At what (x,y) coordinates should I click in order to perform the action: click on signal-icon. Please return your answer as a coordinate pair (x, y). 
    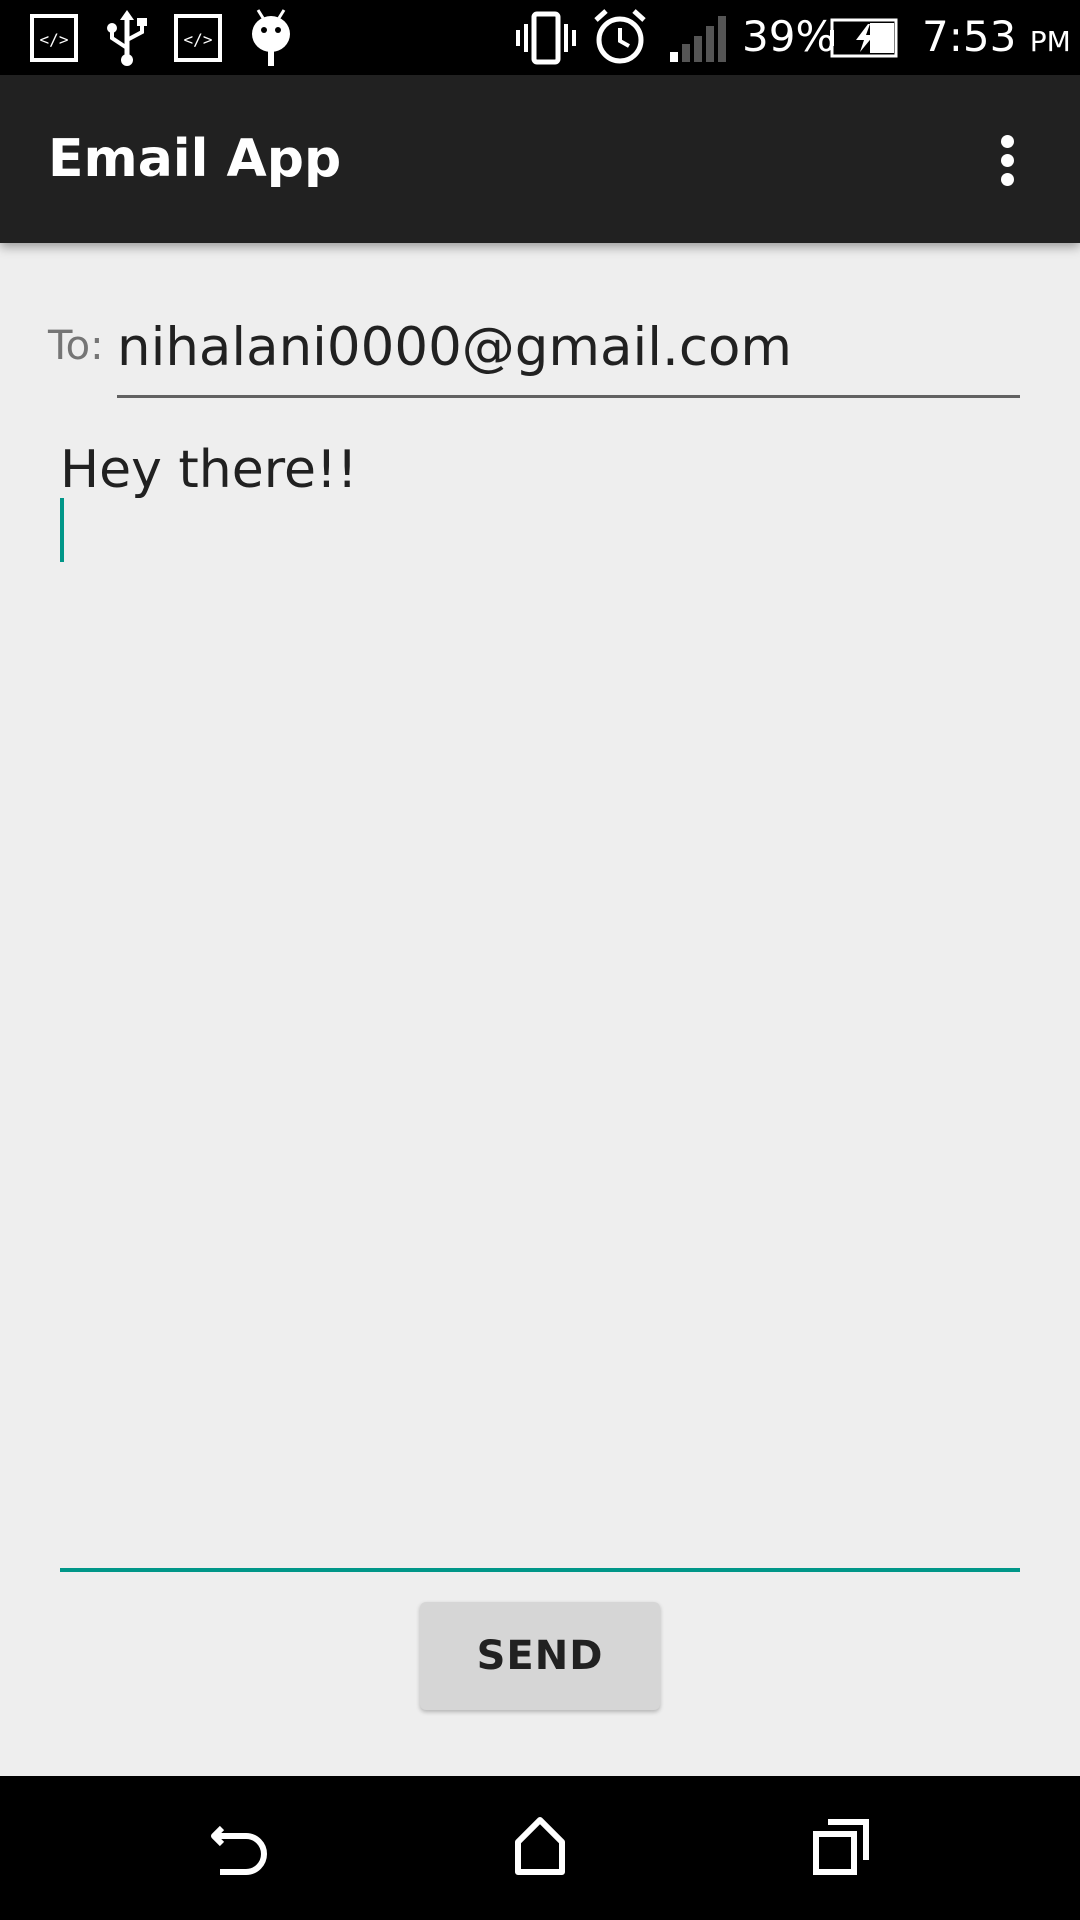
    Looking at the image, I should click on (698, 39).